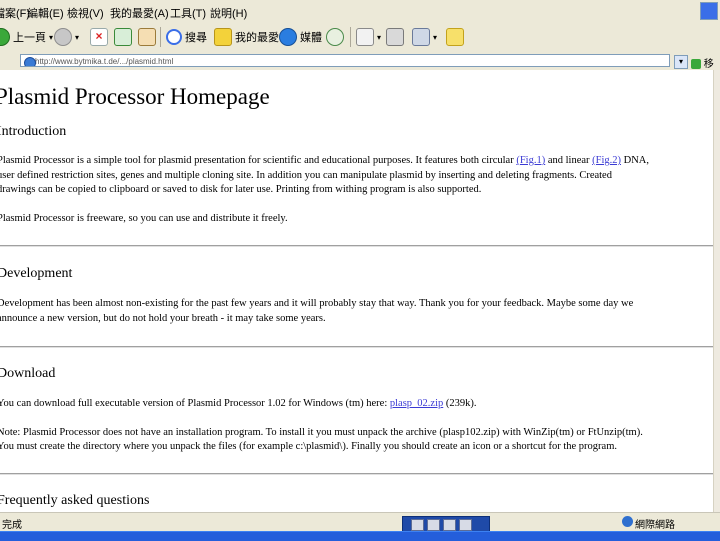 This screenshot has width=720, height=541. Describe the element at coordinates (228, 13) in the screenshot. I see `menu-help: 說明(H)` at that location.